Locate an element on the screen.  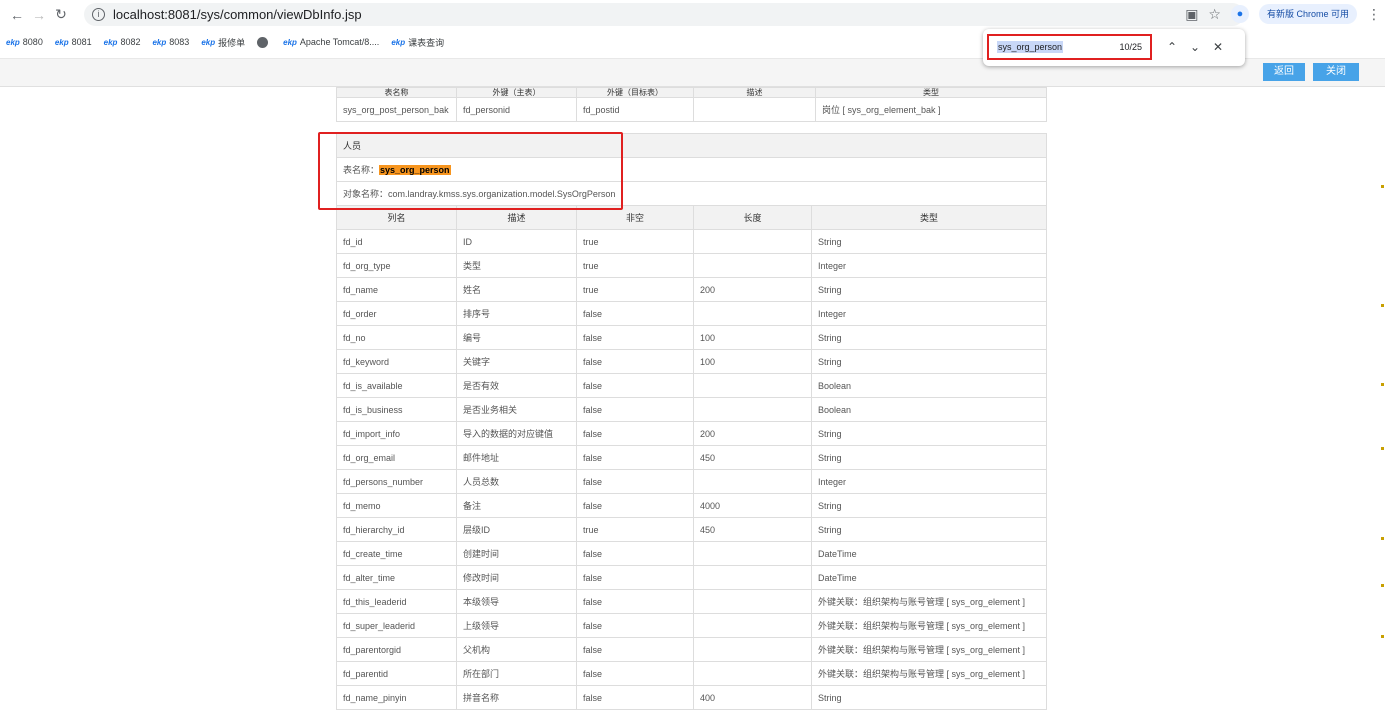
cell: fd_personid is located at coordinates (516, 109).